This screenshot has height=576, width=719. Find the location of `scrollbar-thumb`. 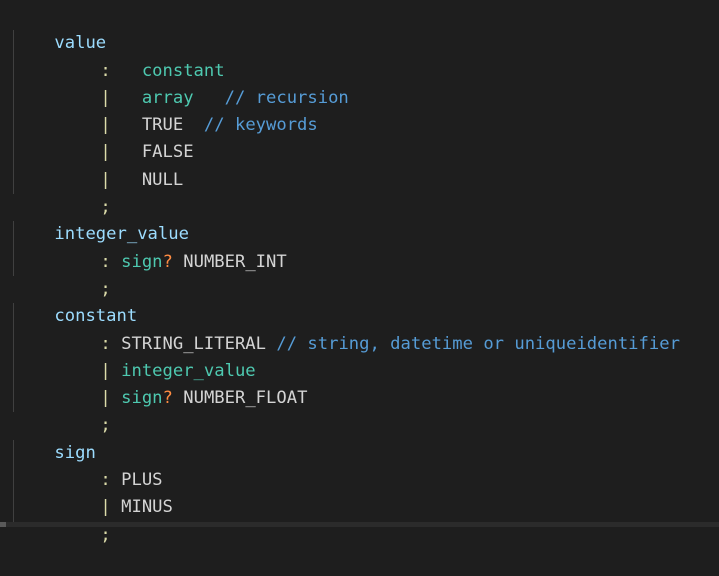

scrollbar-thumb is located at coordinates (3, 524).